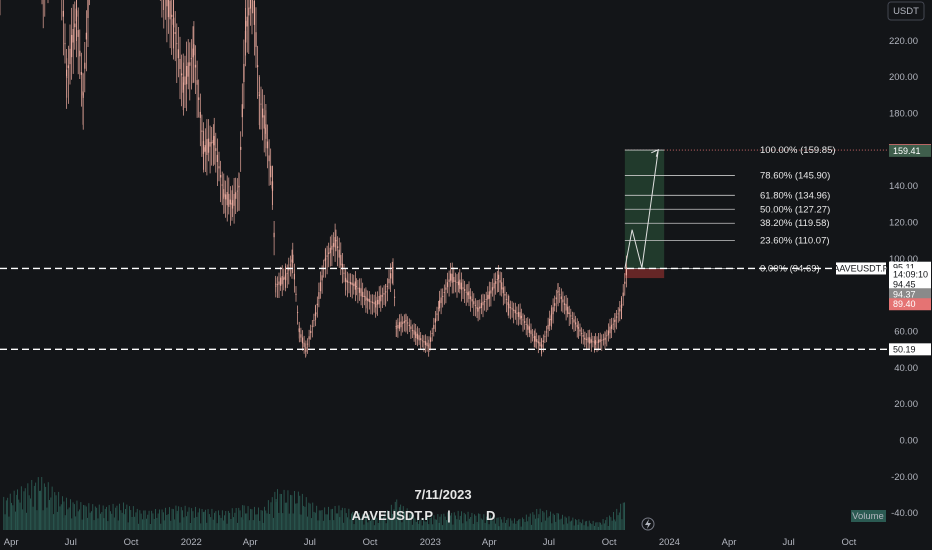 The width and height of the screenshot is (932, 550). Describe the element at coordinates (644, 273) in the screenshot. I see `loss-zone` at that location.